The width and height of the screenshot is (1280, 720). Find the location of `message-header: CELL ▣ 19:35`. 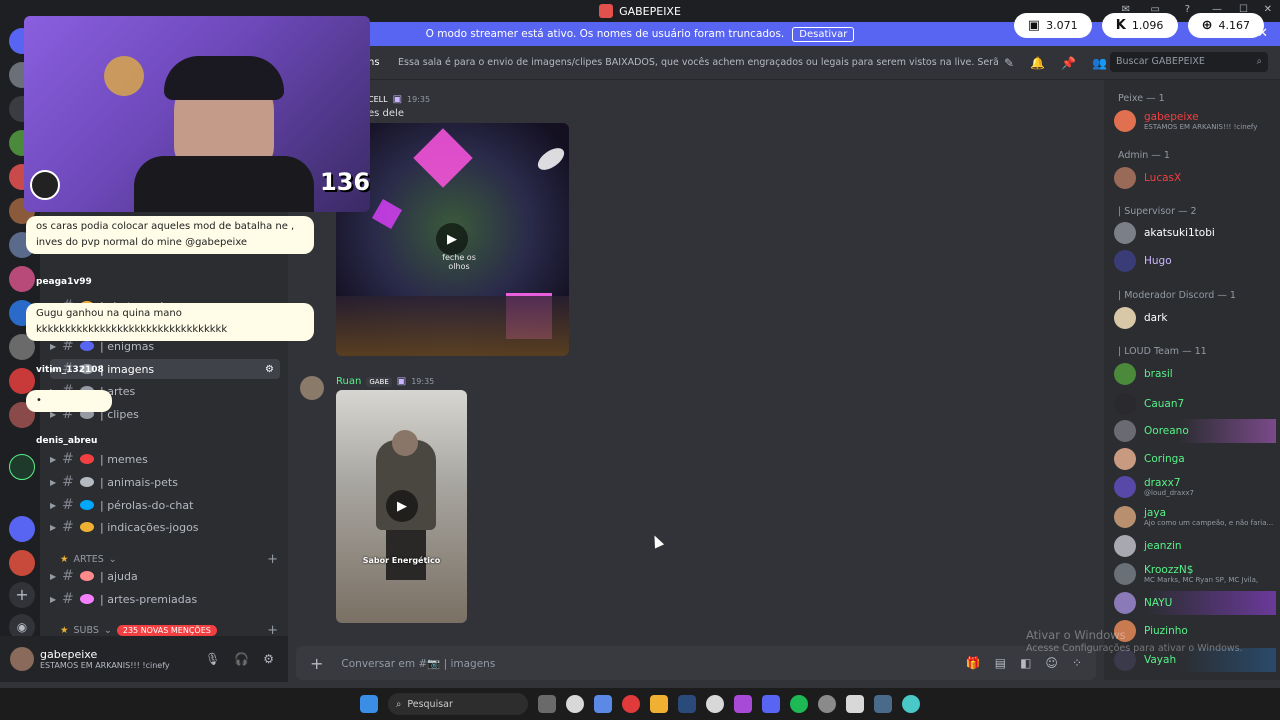

message-header: CELL ▣ 19:35 is located at coordinates (399, 99).